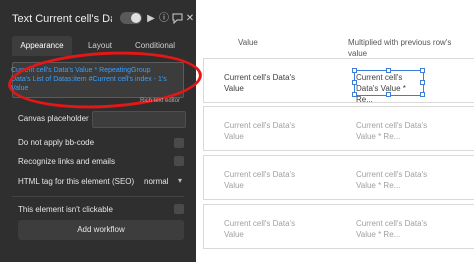 The height and width of the screenshot is (262, 474). What do you see at coordinates (400, 48) in the screenshot?
I see `column-header-multiplied: Multiplied with previous row's value` at bounding box center [400, 48].